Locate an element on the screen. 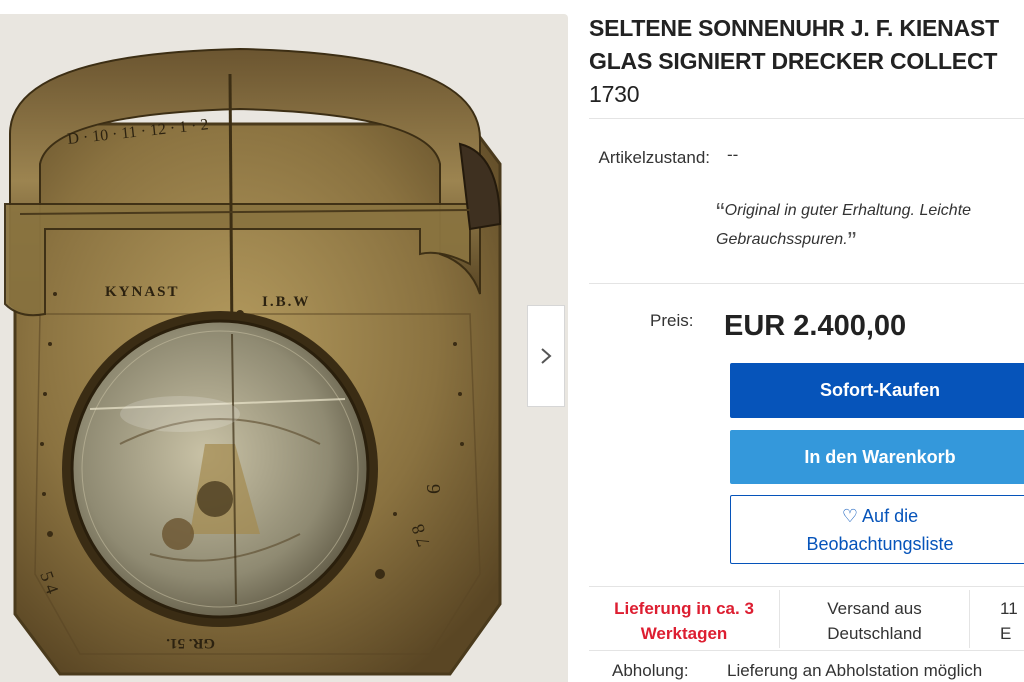 The width and height of the screenshot is (1024, 682). price-label: Preis: is located at coordinates (672, 320).